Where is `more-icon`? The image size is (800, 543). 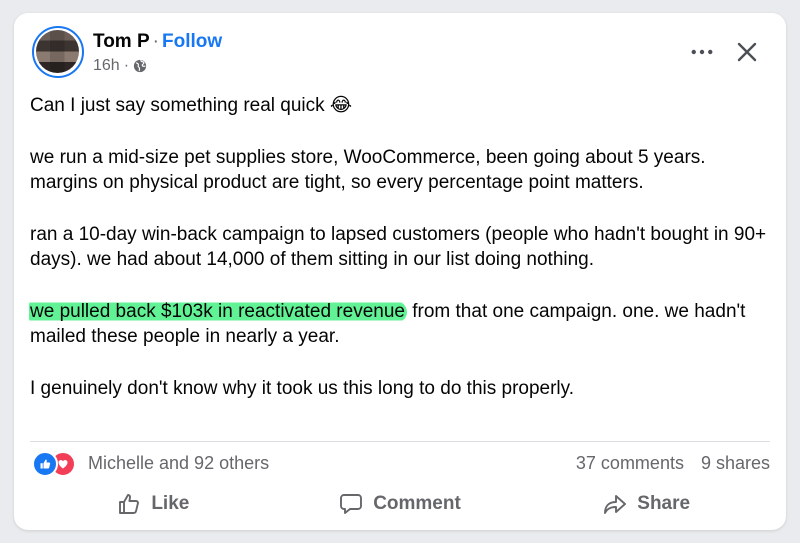
more-icon is located at coordinates (702, 52).